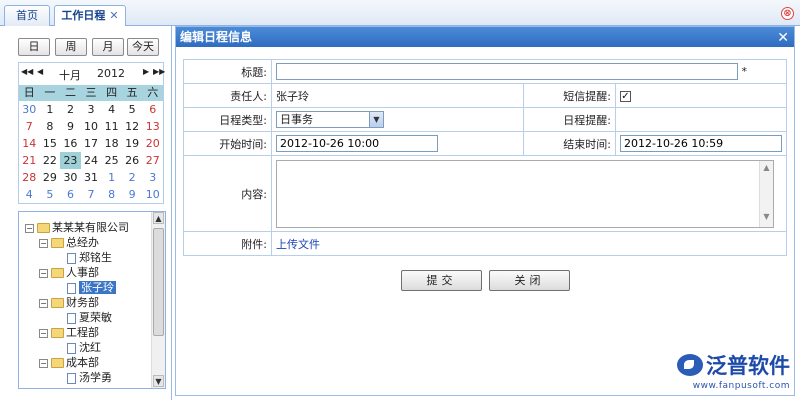  I want to click on type-select: 日事务 ▼, so click(330, 119).